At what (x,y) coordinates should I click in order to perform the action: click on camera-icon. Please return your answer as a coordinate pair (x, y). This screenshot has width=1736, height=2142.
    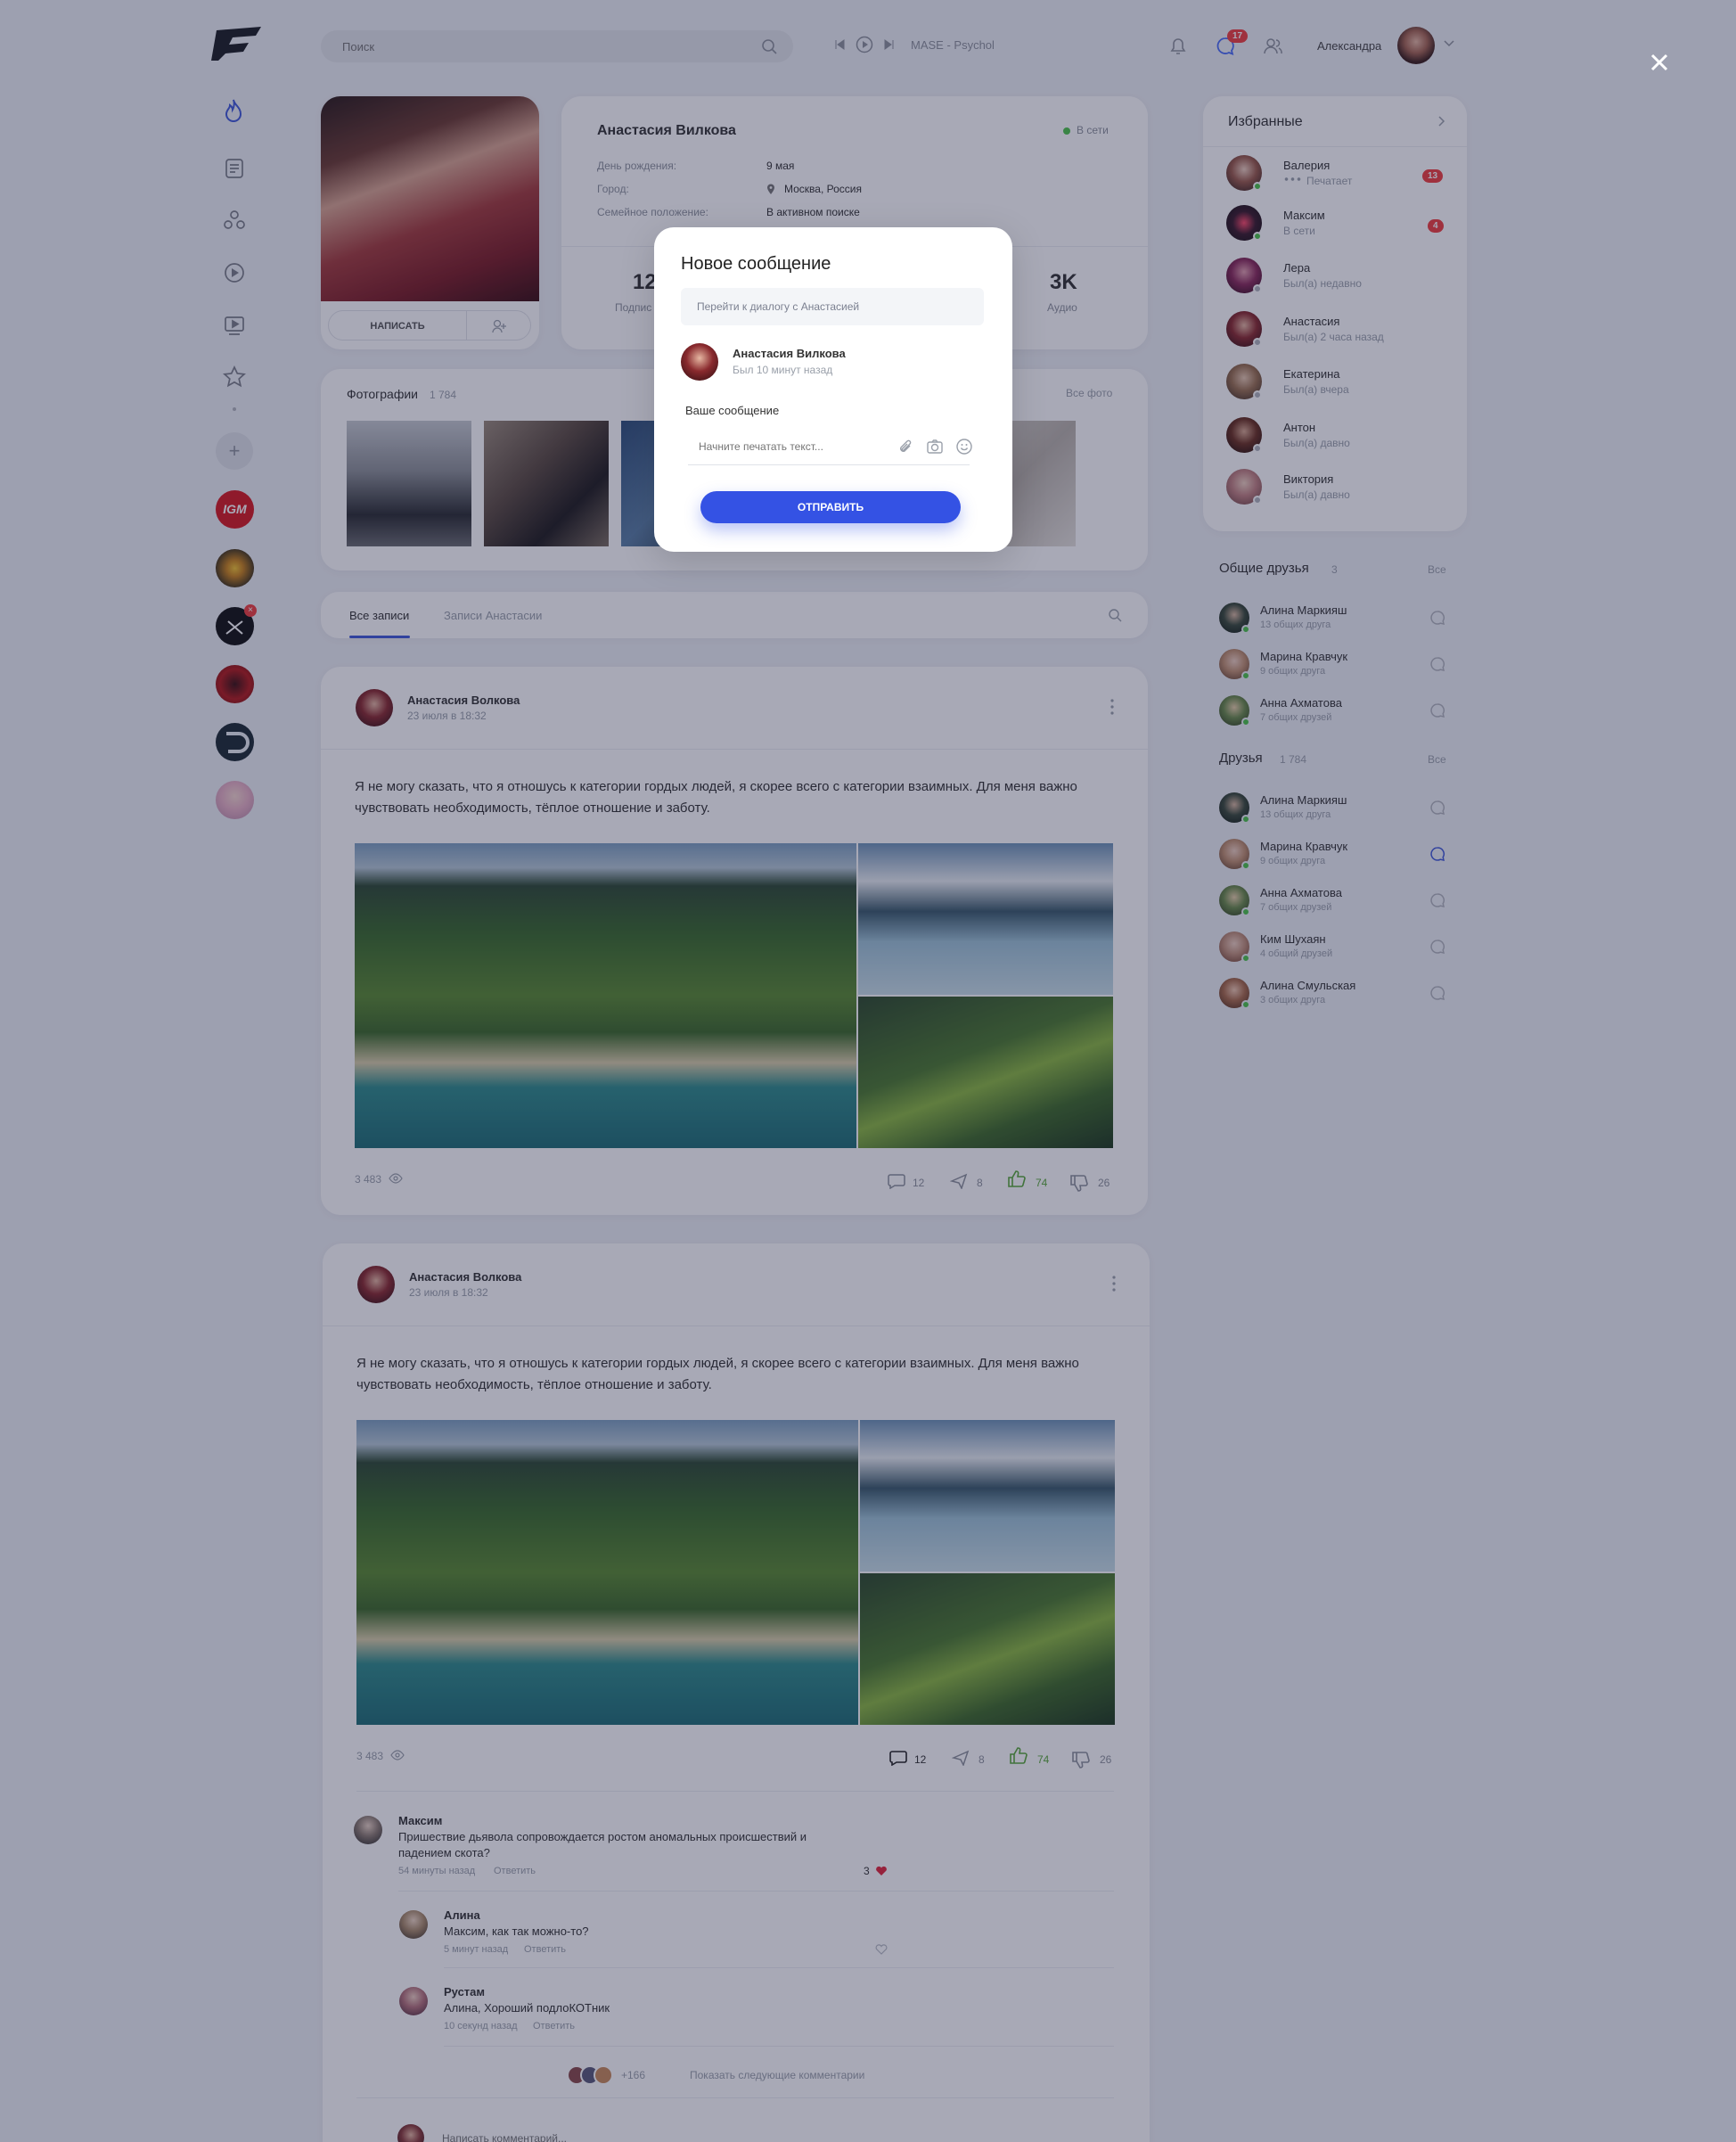
    Looking at the image, I should click on (935, 447).